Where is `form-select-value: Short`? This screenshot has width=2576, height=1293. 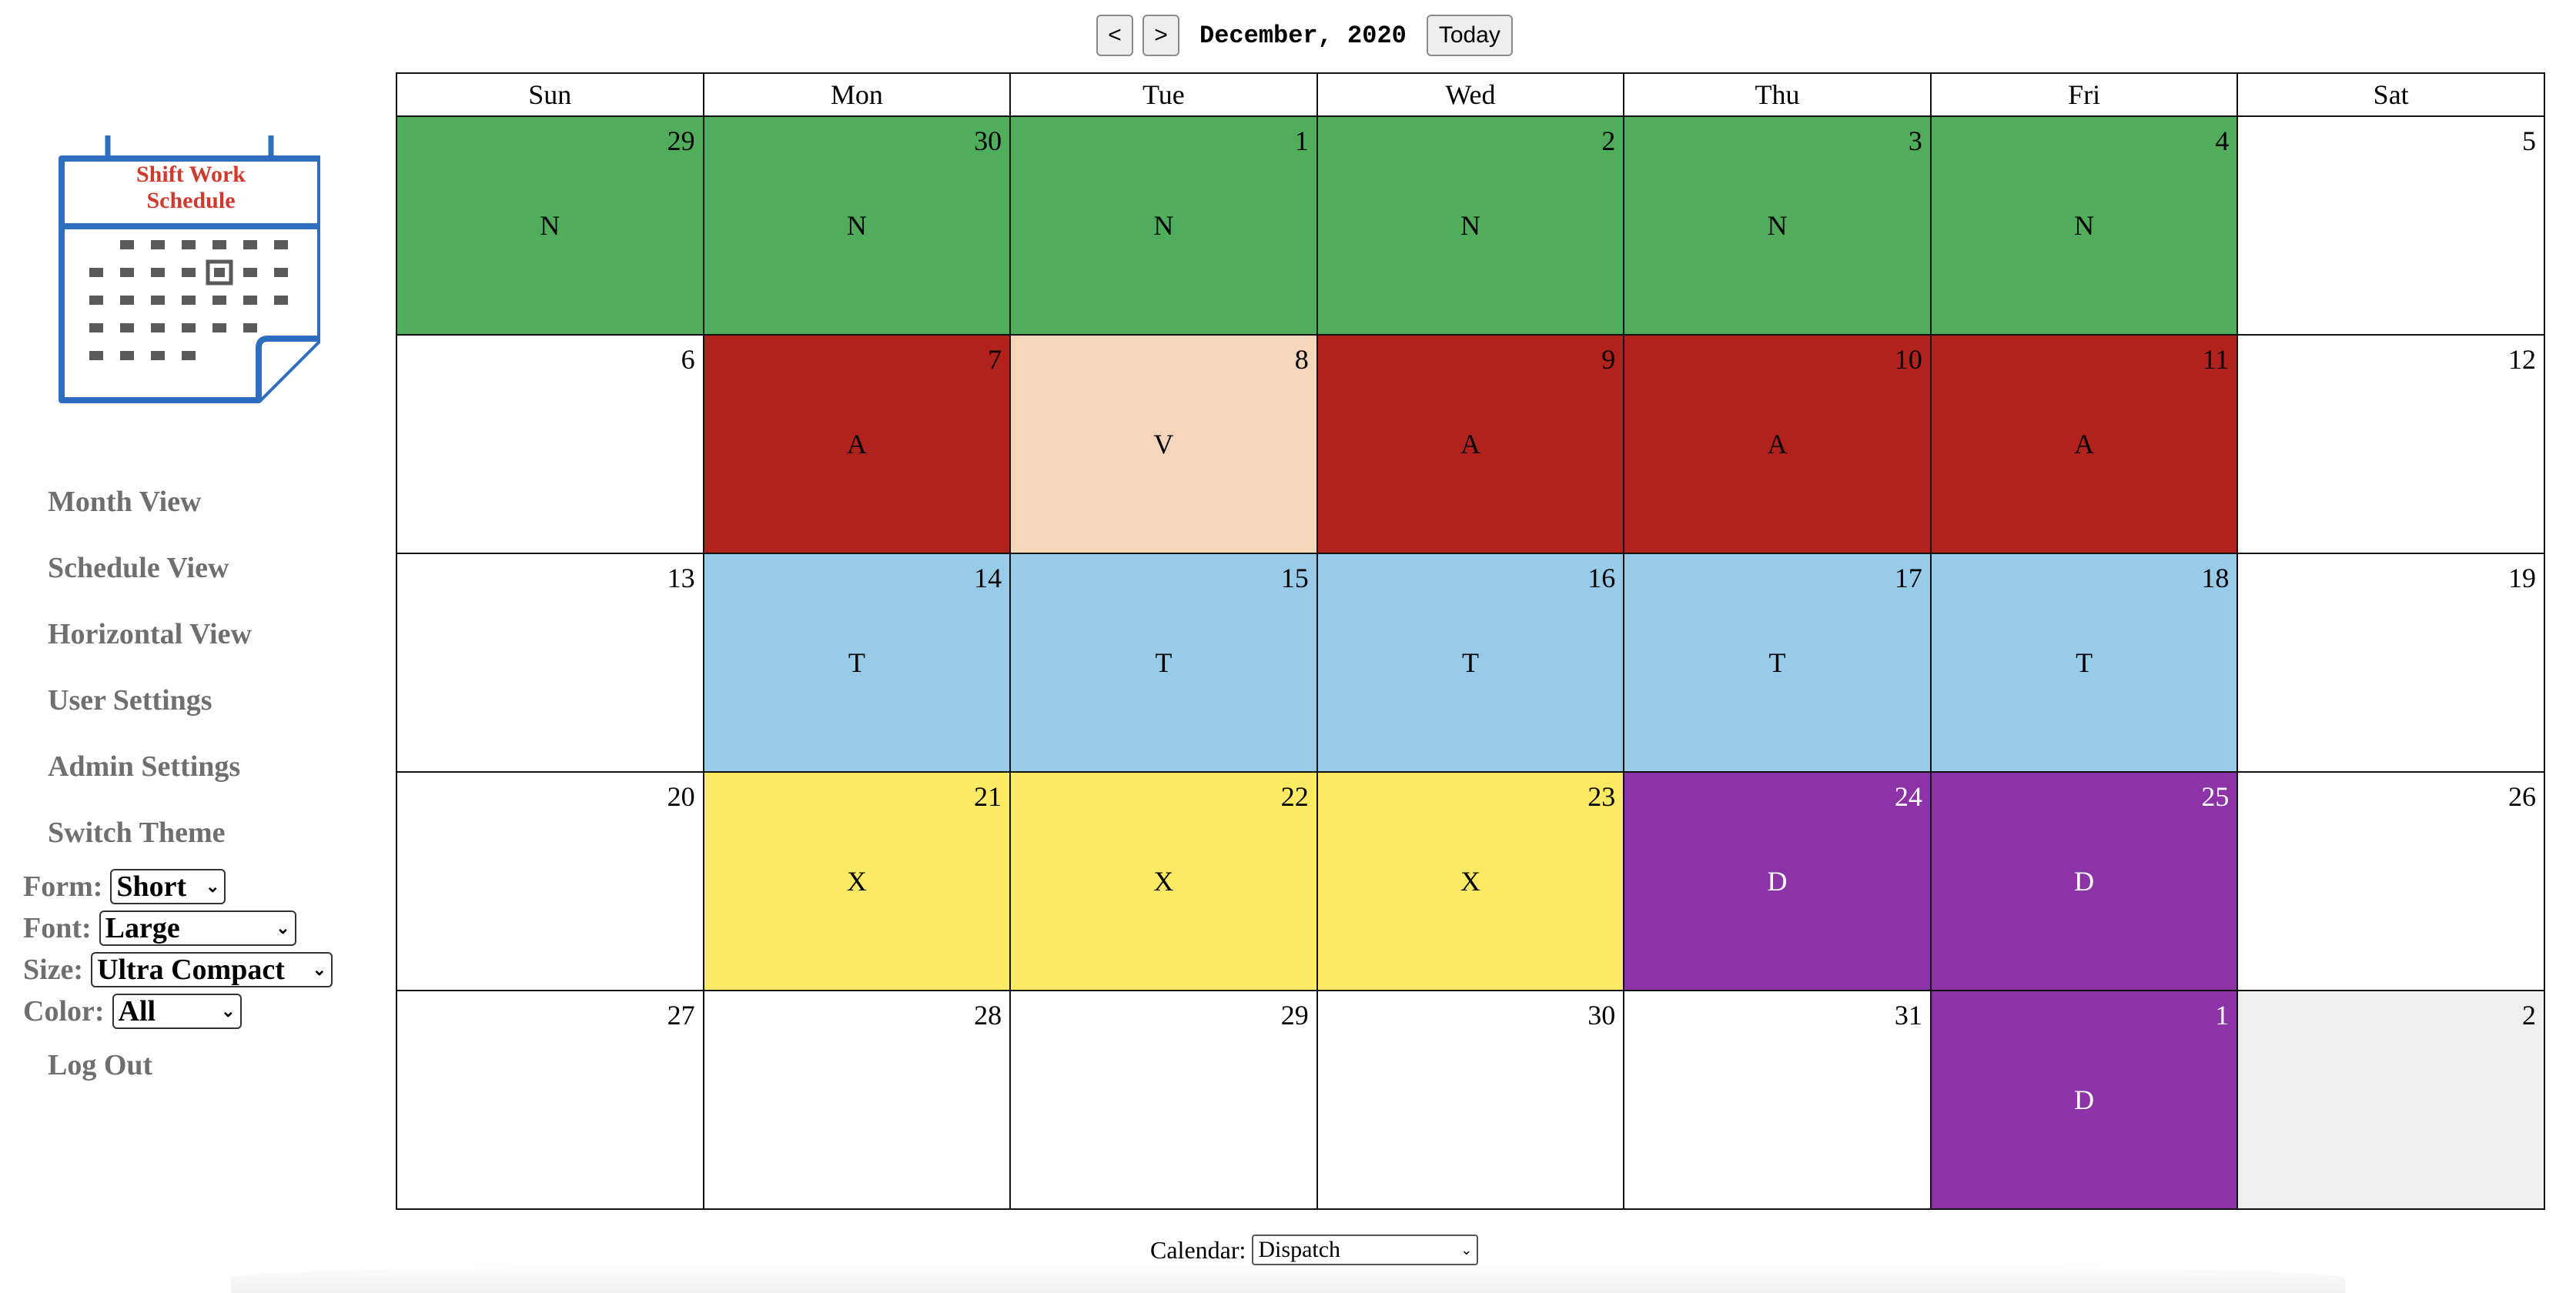 form-select-value: Short is located at coordinates (151, 887).